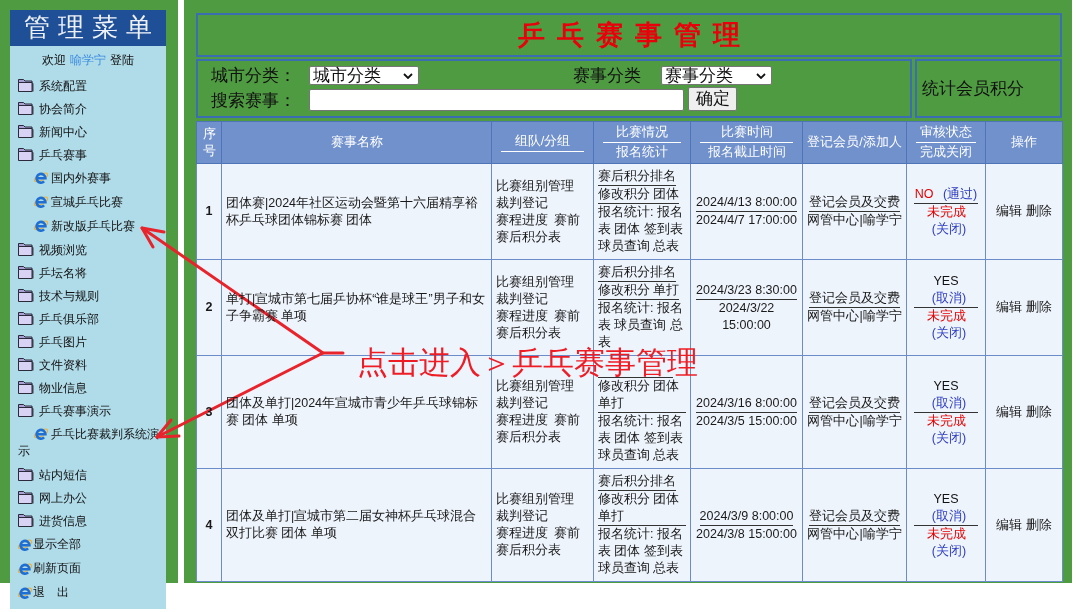 This screenshot has height=612, width=1082. I want to click on menu-item: 乒乓图片, so click(63, 341).